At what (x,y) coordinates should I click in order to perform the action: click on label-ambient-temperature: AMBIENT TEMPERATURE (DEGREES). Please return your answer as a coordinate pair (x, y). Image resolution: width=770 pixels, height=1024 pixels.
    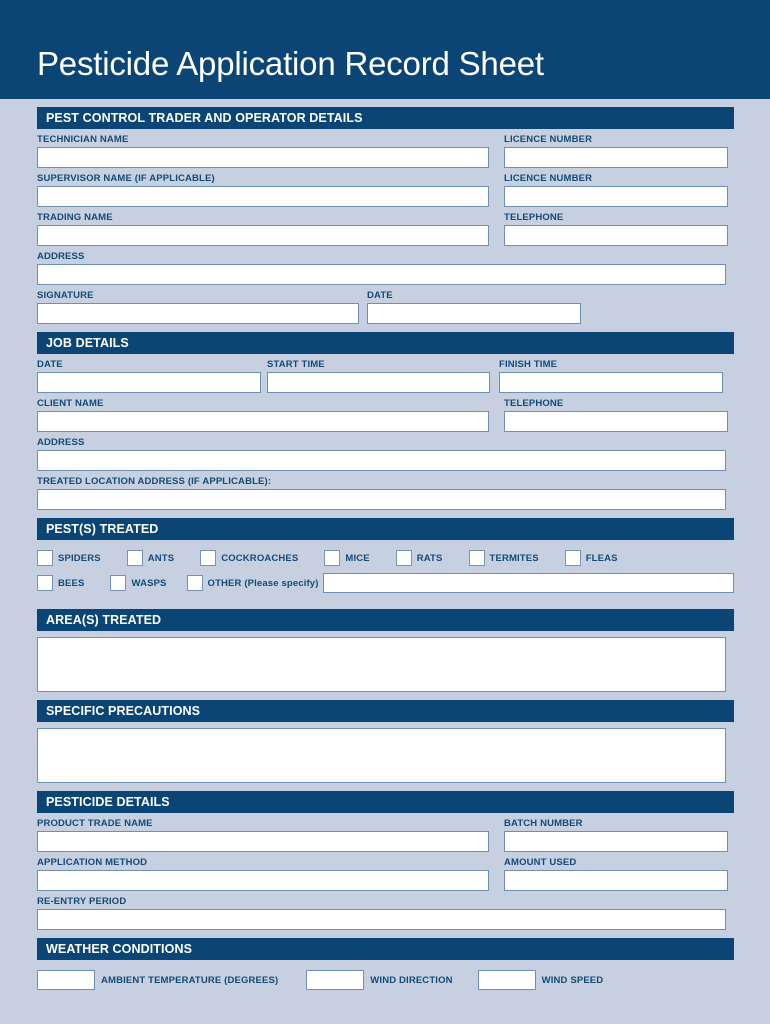
    Looking at the image, I should click on (190, 980).